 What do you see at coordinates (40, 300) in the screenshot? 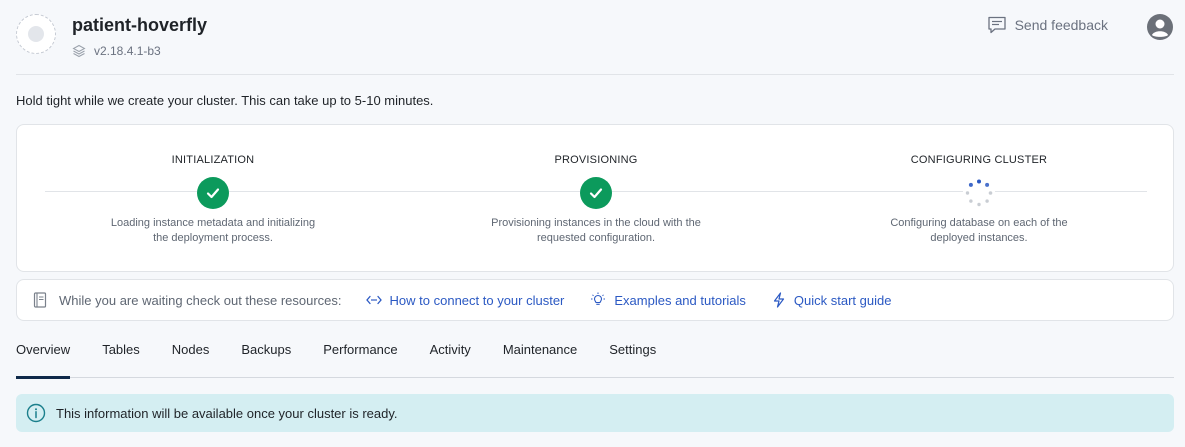
I see `book-icon` at bounding box center [40, 300].